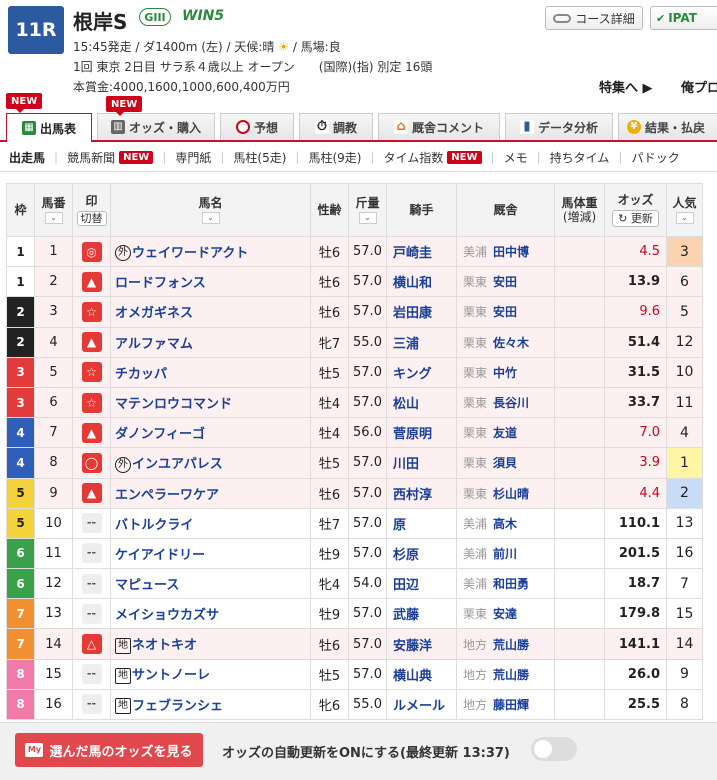  What do you see at coordinates (505, 463) in the screenshot?
I see `trainer-name: 須貝` at bounding box center [505, 463].